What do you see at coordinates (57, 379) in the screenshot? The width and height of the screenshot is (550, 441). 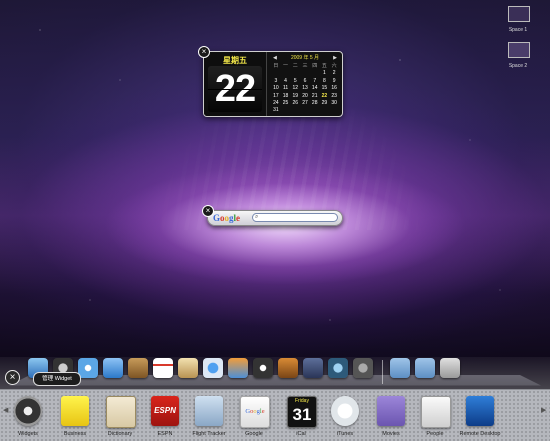 I see `manage-widgets-button: 管理 Widget` at bounding box center [57, 379].